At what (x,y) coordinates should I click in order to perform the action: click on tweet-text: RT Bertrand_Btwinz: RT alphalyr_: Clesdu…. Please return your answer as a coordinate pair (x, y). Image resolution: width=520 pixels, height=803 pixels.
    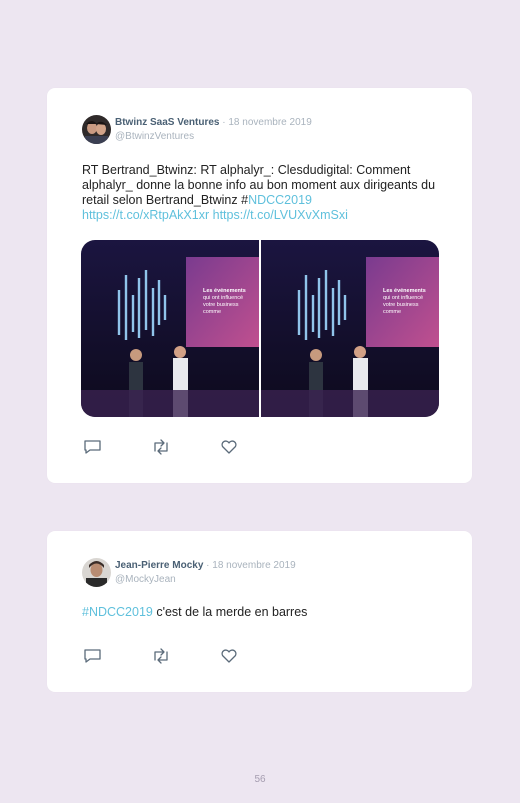
    Looking at the image, I should click on (262, 193).